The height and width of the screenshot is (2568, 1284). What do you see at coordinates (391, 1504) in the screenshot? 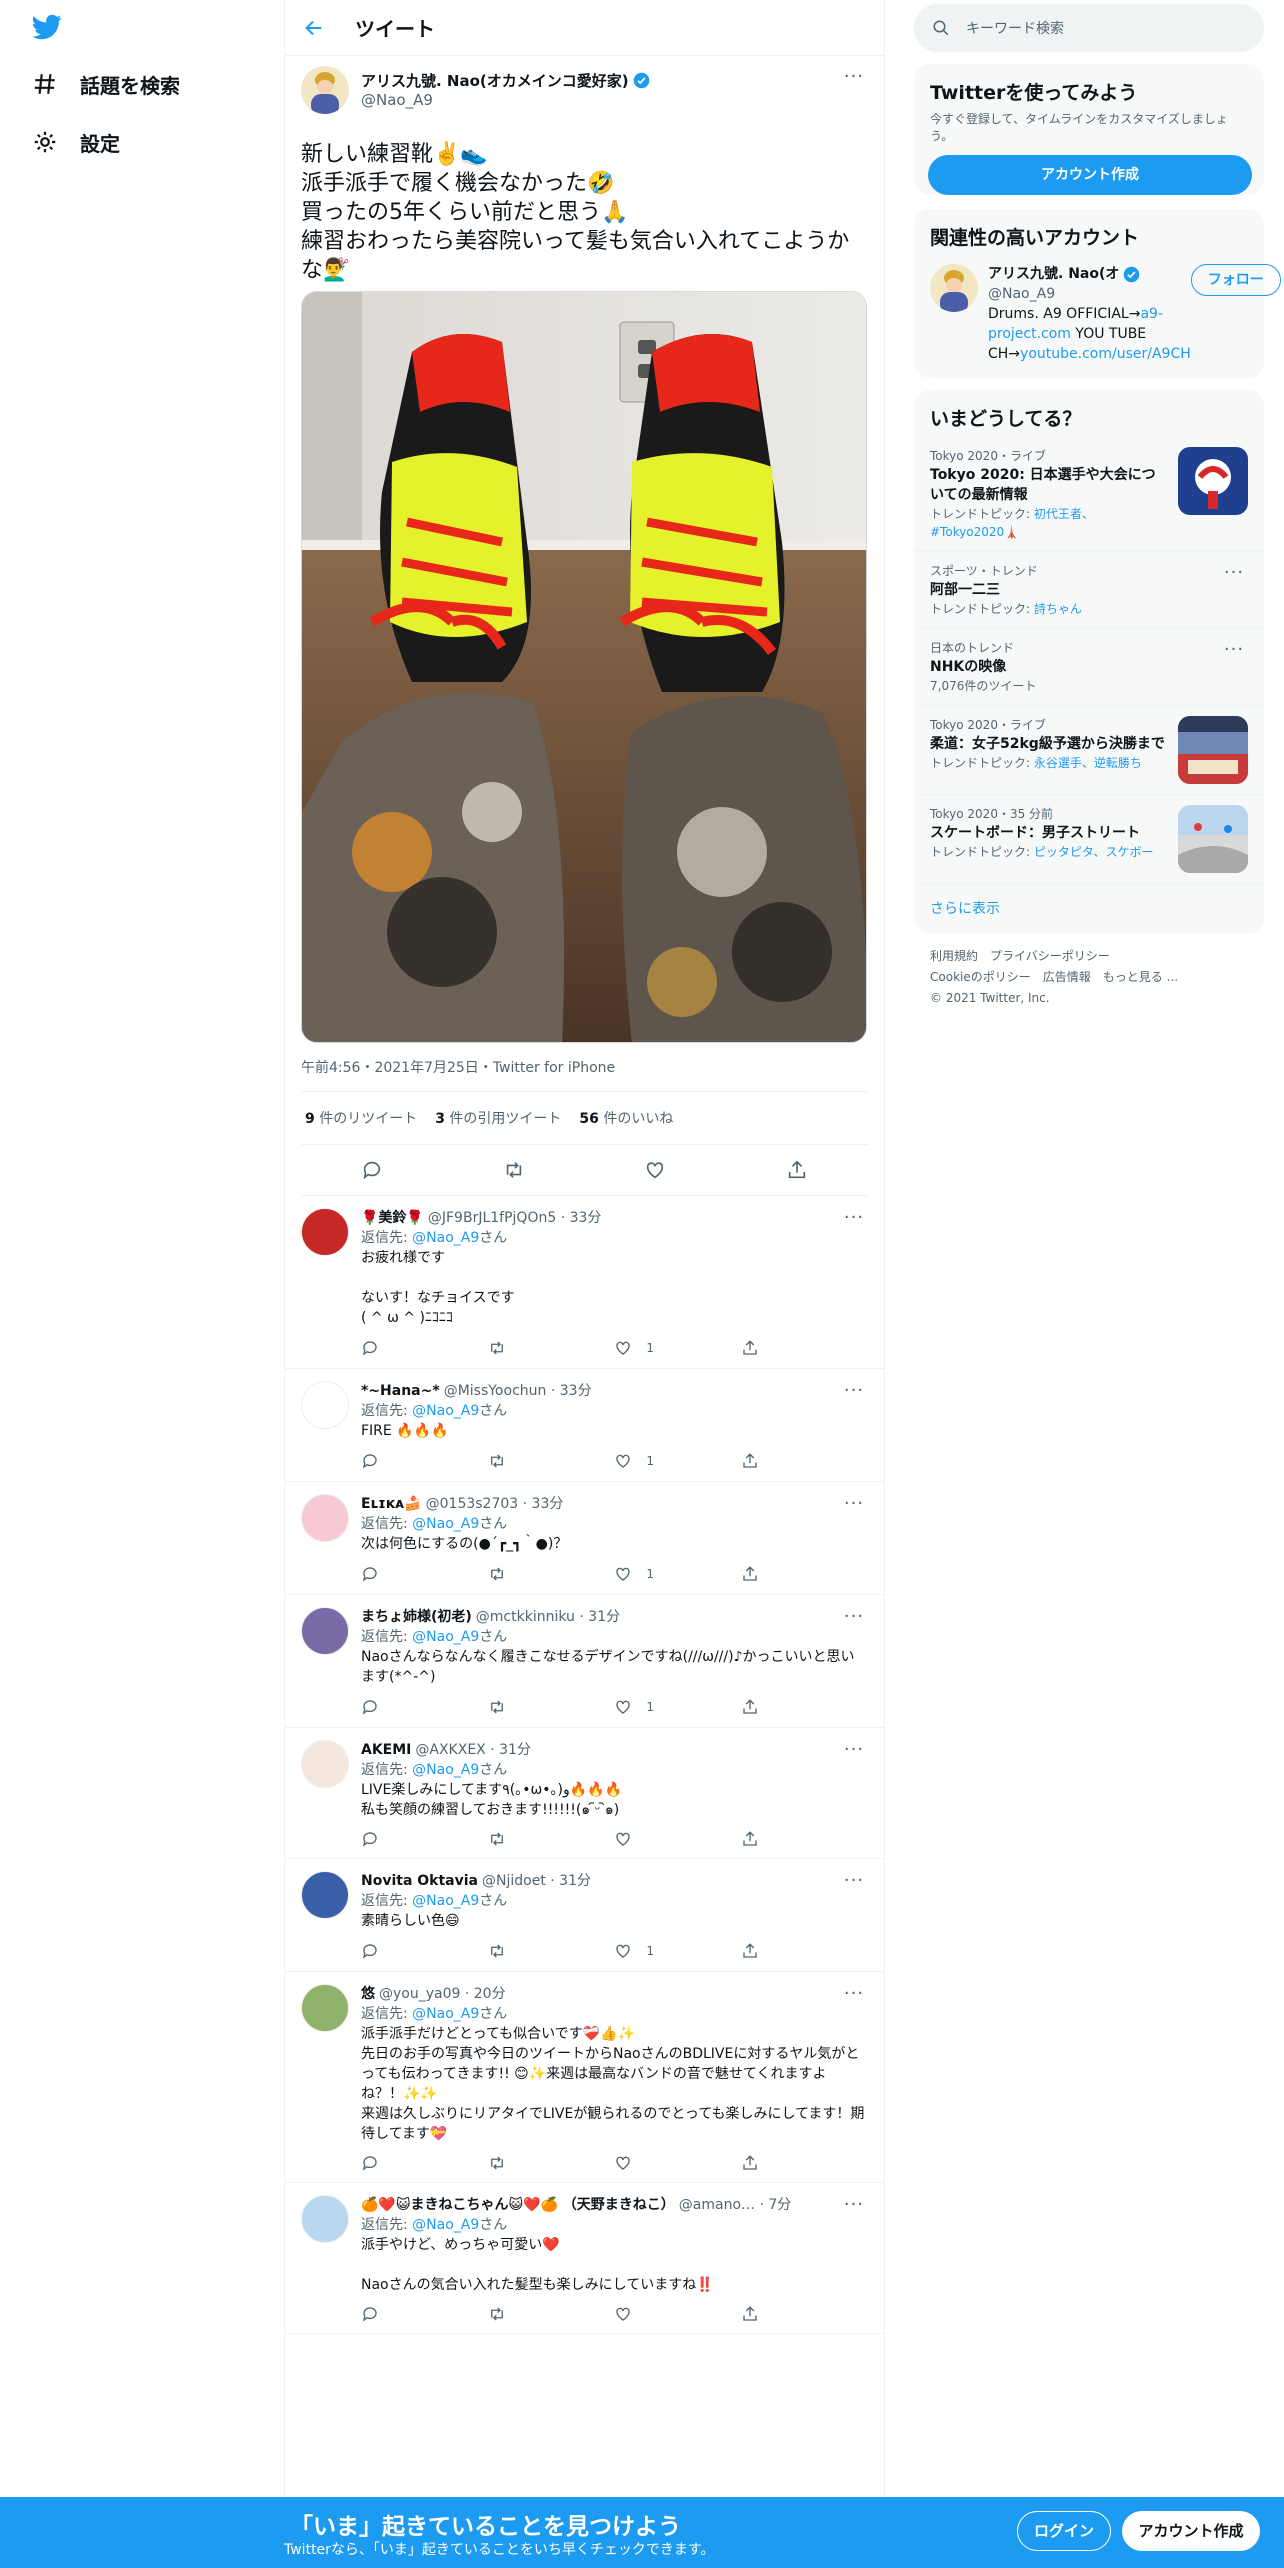
I see `reply-author-name: Eʟɪᴋᴀ🍰` at bounding box center [391, 1504].